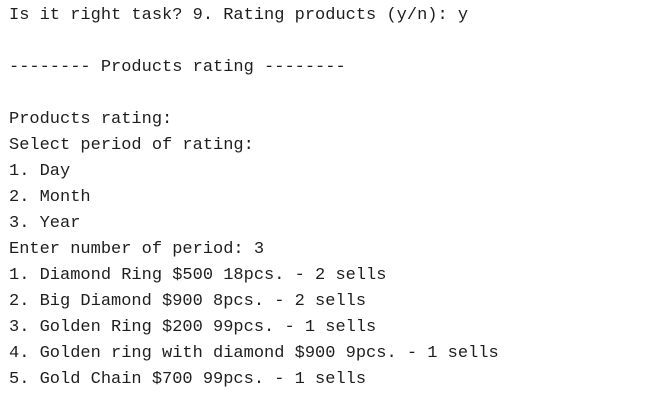 The width and height of the screenshot is (657, 409). What do you see at coordinates (50, 197) in the screenshot?
I see `period-option-month: 2. Month` at bounding box center [50, 197].